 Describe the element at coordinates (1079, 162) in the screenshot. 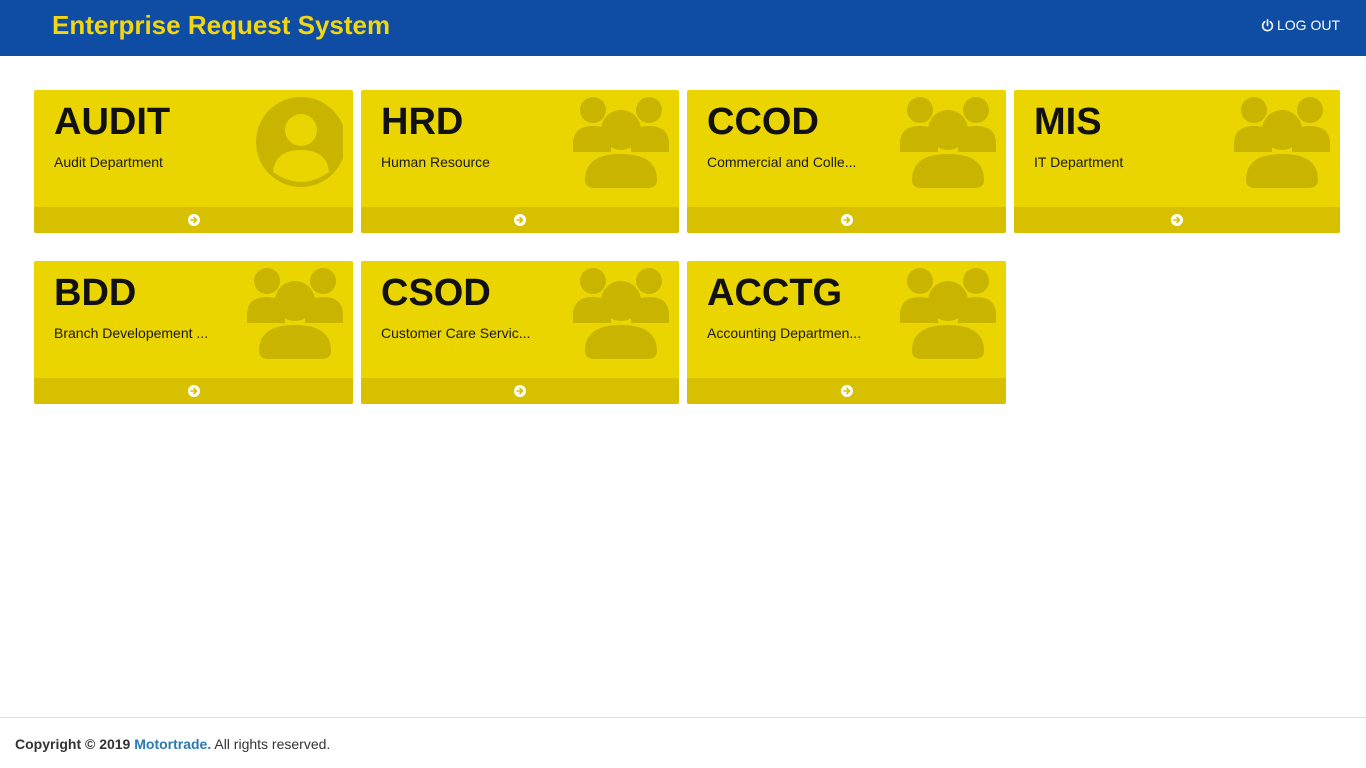

I see `department-description: IT Department` at that location.